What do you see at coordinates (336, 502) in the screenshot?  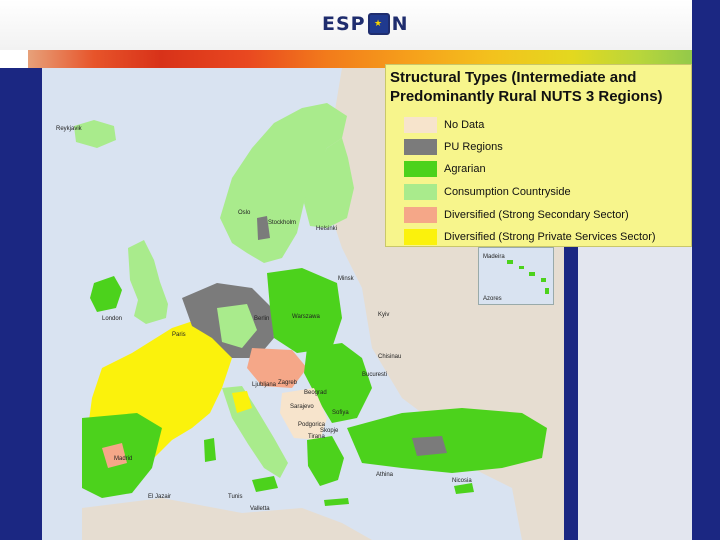 I see `crete` at bounding box center [336, 502].